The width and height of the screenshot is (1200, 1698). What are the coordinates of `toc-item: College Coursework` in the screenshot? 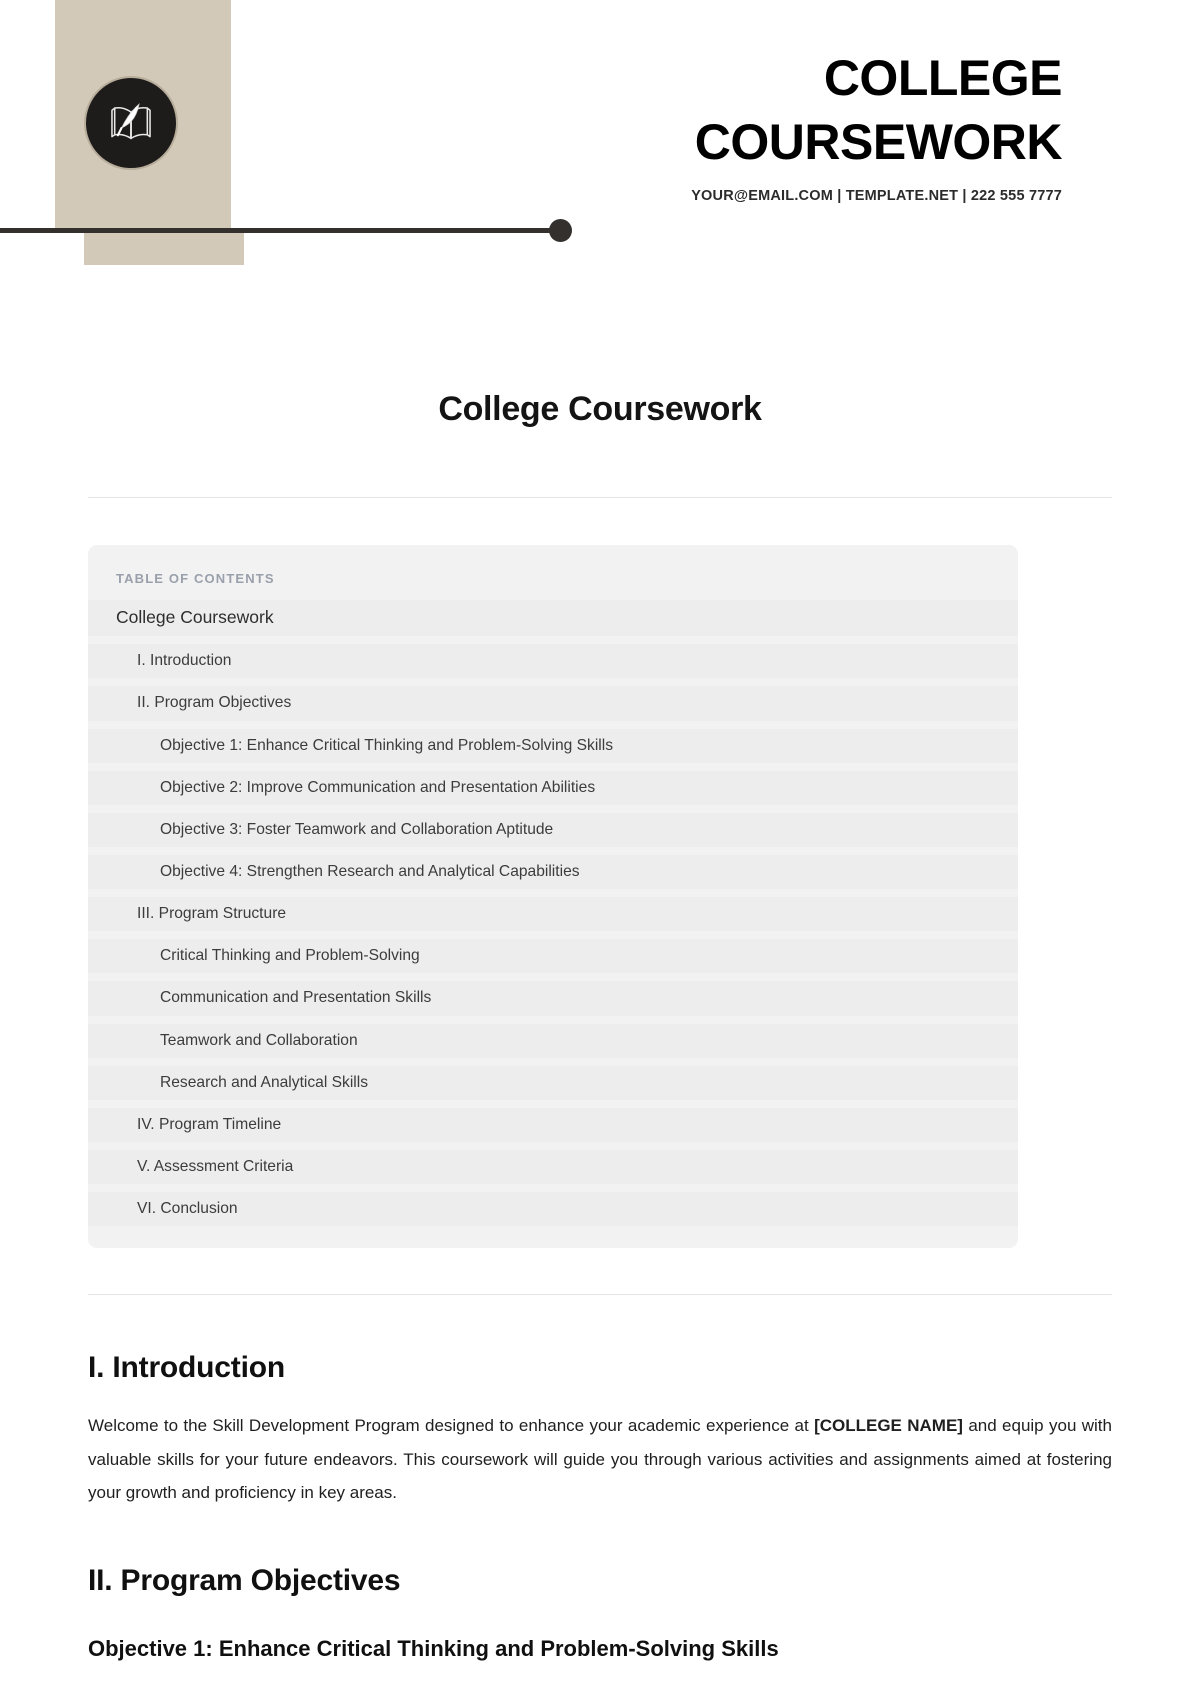 It's located at (553, 618).